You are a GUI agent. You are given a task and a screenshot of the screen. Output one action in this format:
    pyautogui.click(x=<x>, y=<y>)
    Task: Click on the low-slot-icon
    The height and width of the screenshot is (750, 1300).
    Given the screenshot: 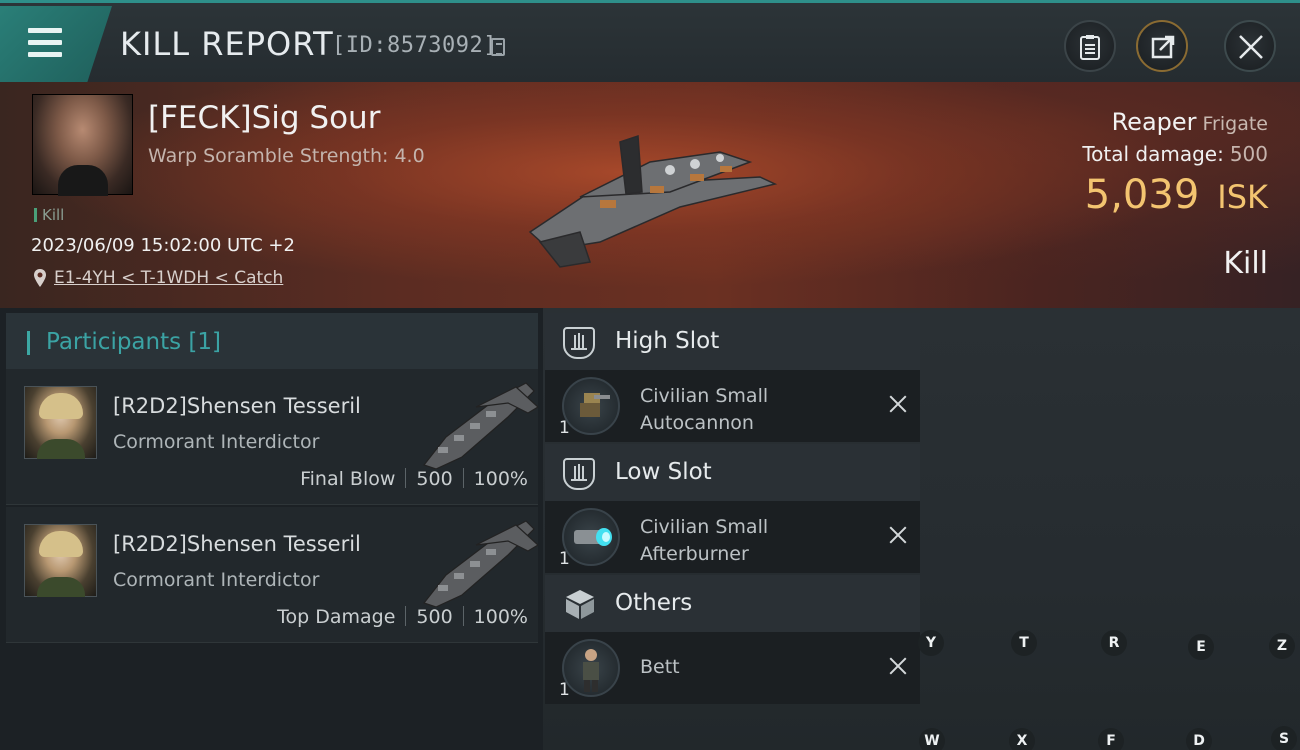 What is the action you would take?
    pyautogui.click(x=579, y=474)
    